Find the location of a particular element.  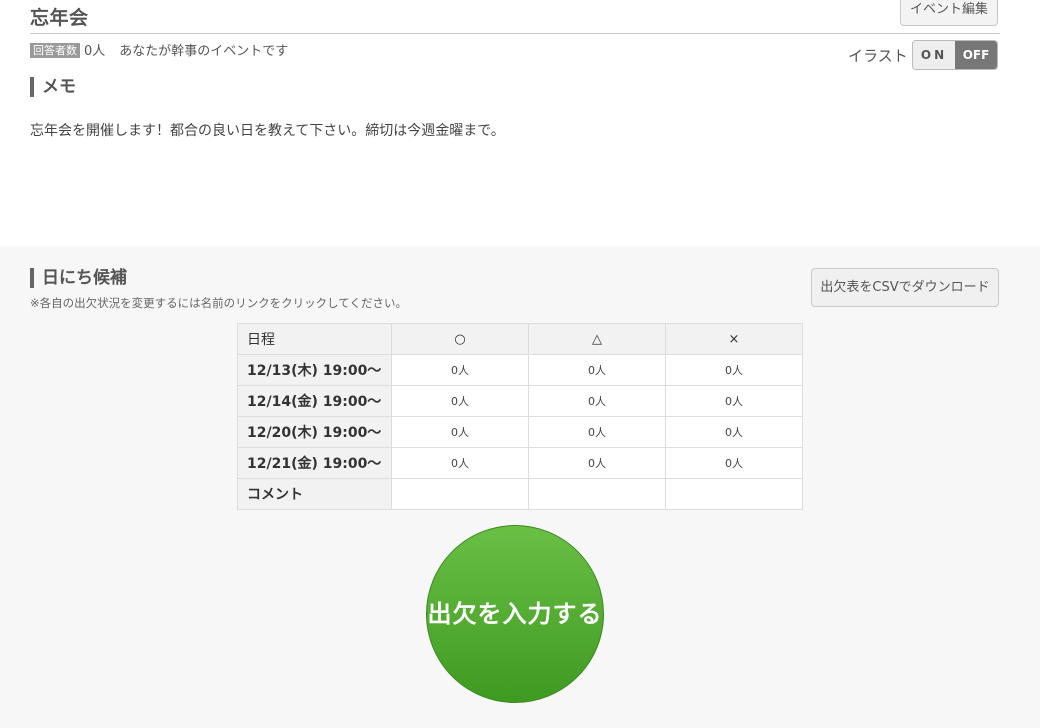

illustration-toggle: ON OFF is located at coordinates (955, 55).